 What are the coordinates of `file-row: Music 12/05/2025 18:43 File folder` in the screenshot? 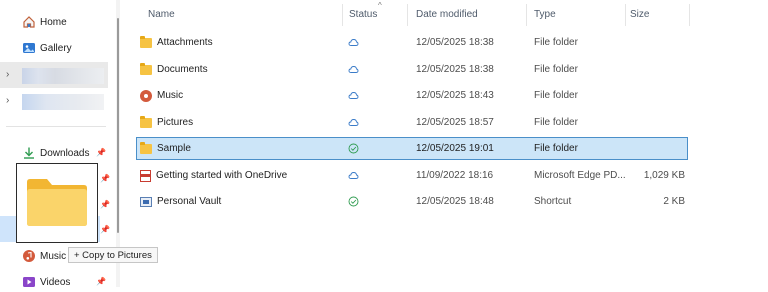 It's located at (412, 95).